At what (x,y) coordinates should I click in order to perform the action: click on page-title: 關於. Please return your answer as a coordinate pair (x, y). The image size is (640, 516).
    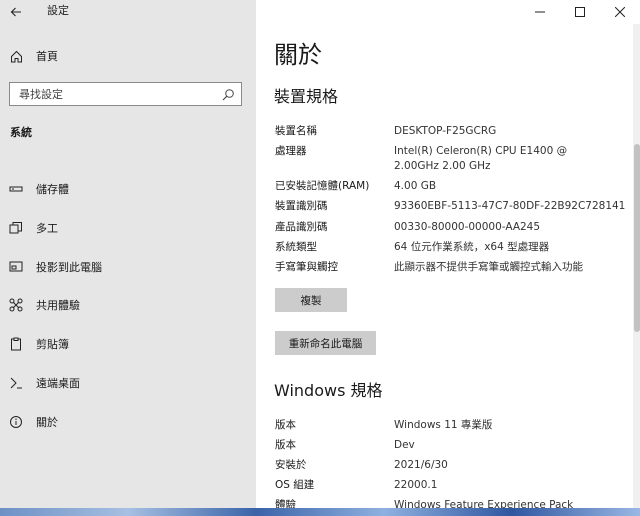
    Looking at the image, I should click on (298, 55).